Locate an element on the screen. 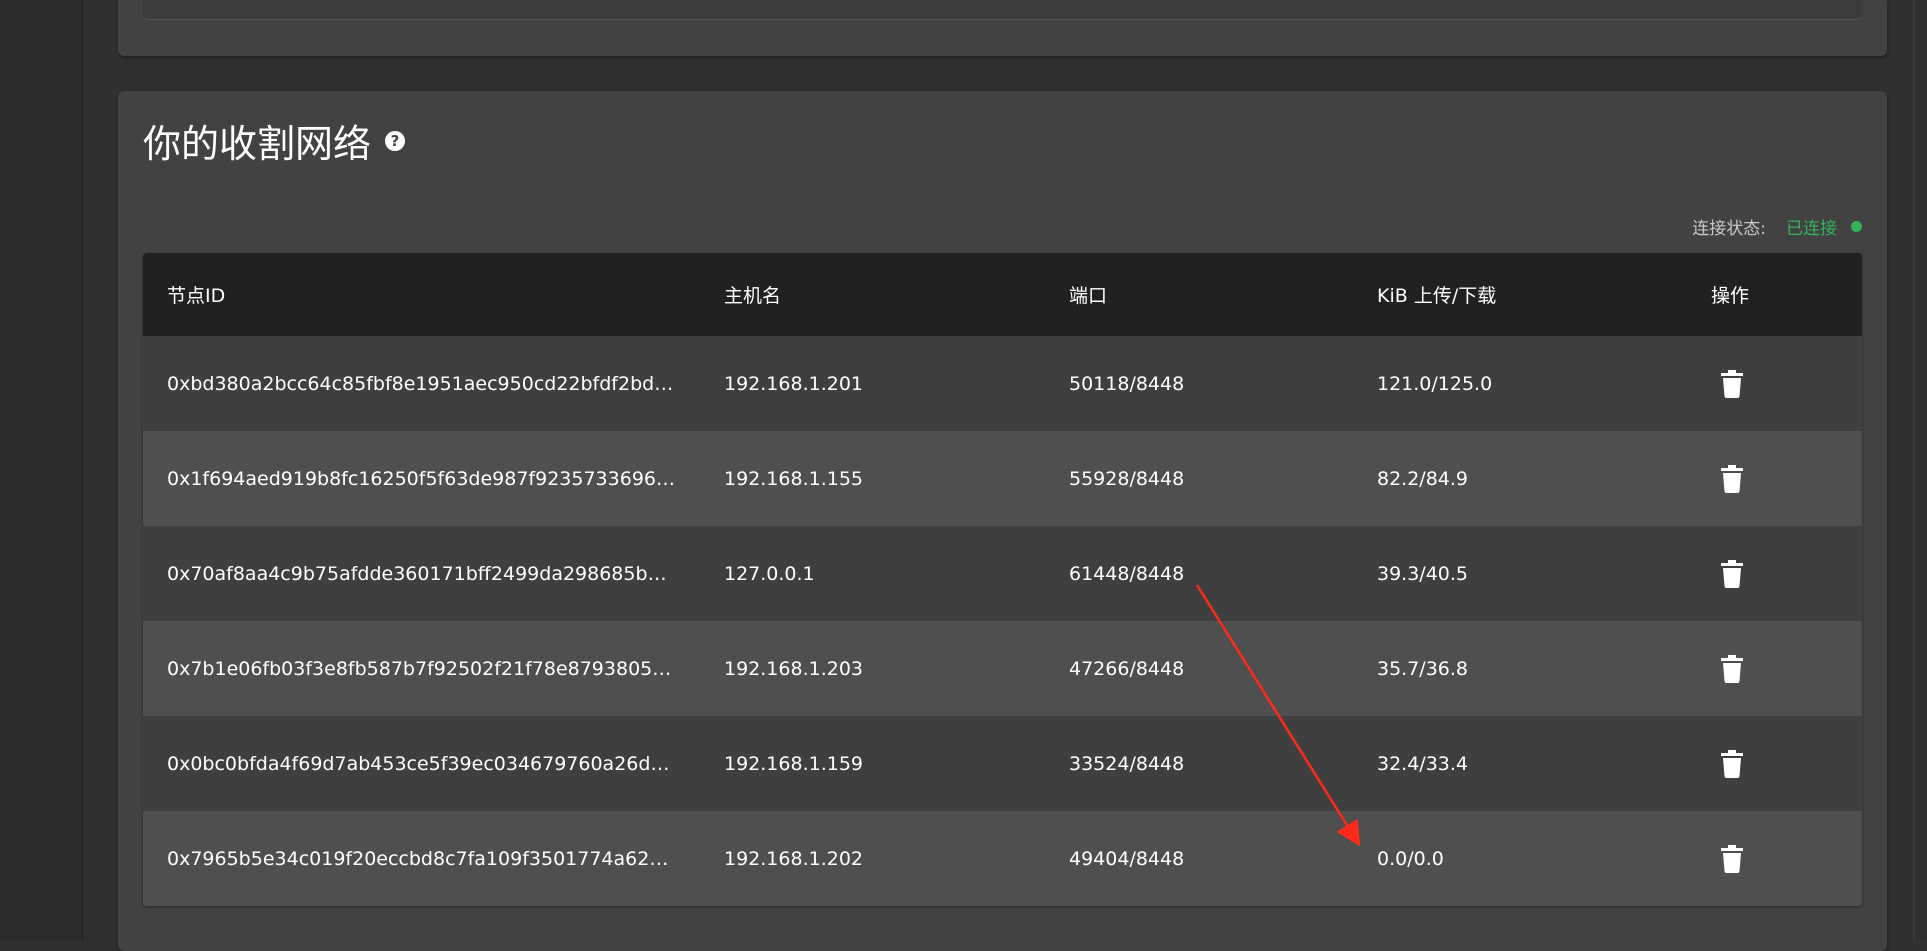 The width and height of the screenshot is (1927, 951). section-title: 你的收割网络 ? is located at coordinates (274, 140).